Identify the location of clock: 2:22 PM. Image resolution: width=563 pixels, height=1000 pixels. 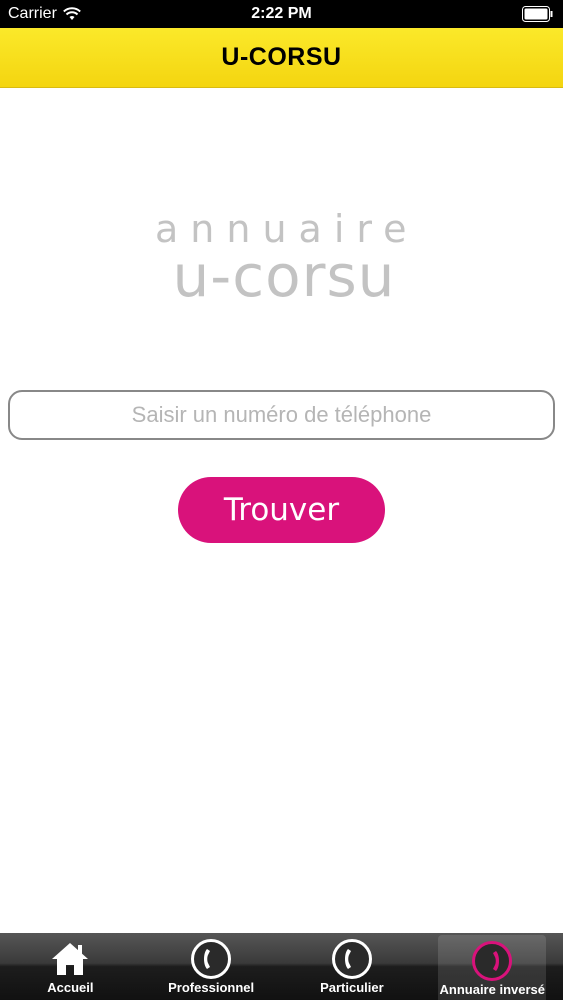
(281, 13).